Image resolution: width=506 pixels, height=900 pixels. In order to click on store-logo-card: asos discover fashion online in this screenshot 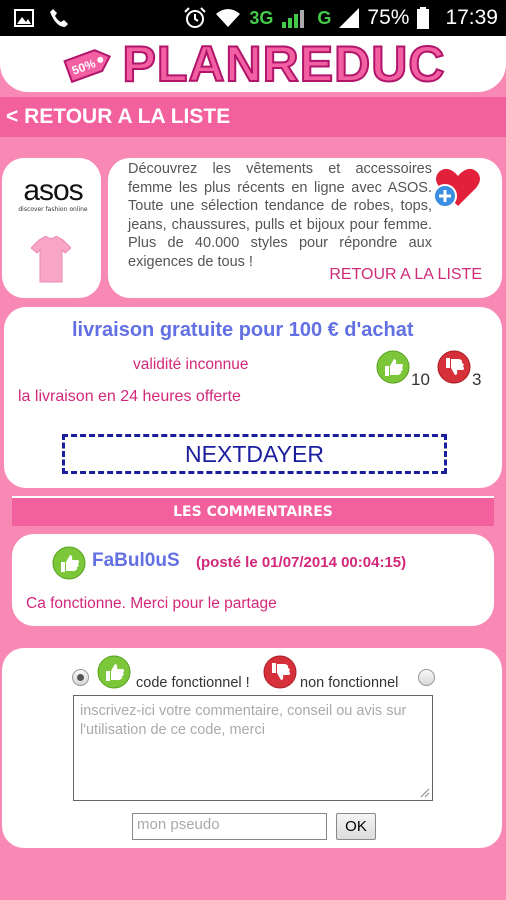, I will do `click(51, 228)`.